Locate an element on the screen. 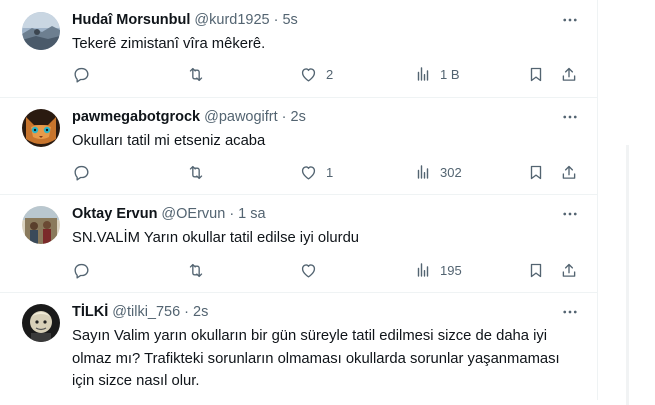 Image resolution: width=655 pixels, height=405 pixels. tweet-header: pawmegabotgrock @pawogifrt · 2s is located at coordinates (189, 117).